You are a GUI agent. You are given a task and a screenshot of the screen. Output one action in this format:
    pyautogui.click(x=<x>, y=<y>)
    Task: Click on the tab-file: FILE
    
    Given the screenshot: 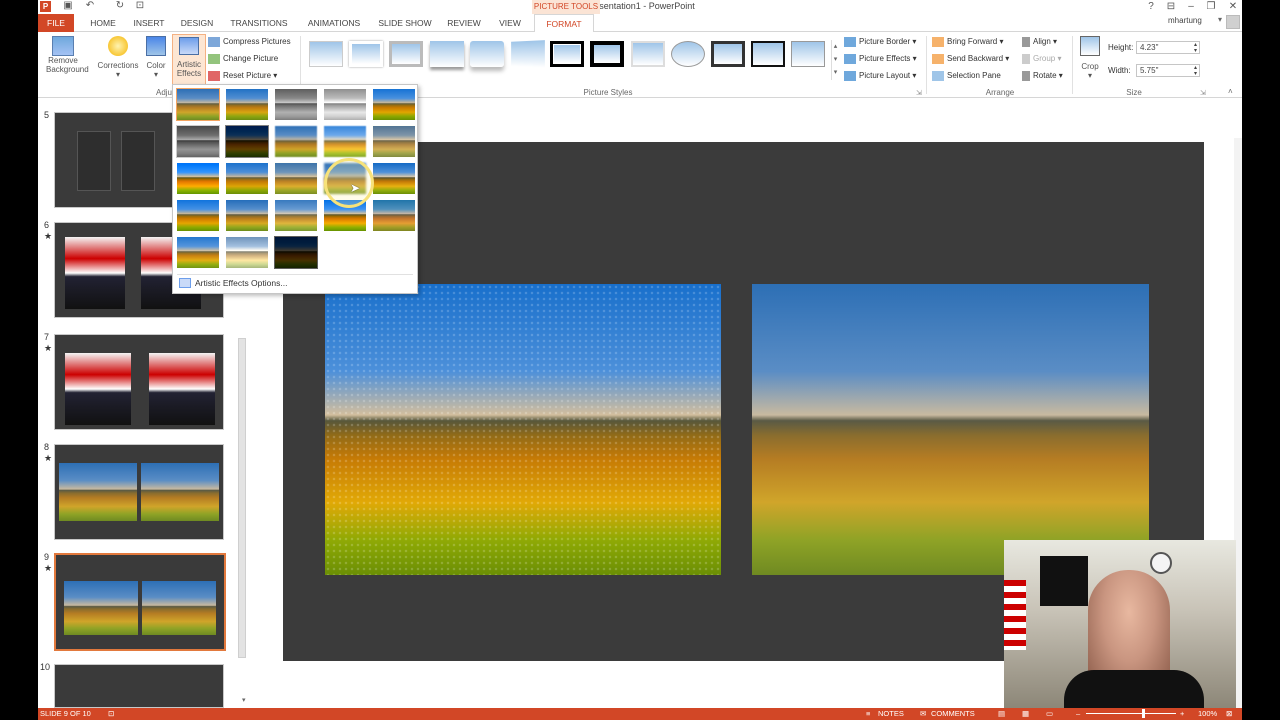 What is the action you would take?
    pyautogui.click(x=56, y=23)
    